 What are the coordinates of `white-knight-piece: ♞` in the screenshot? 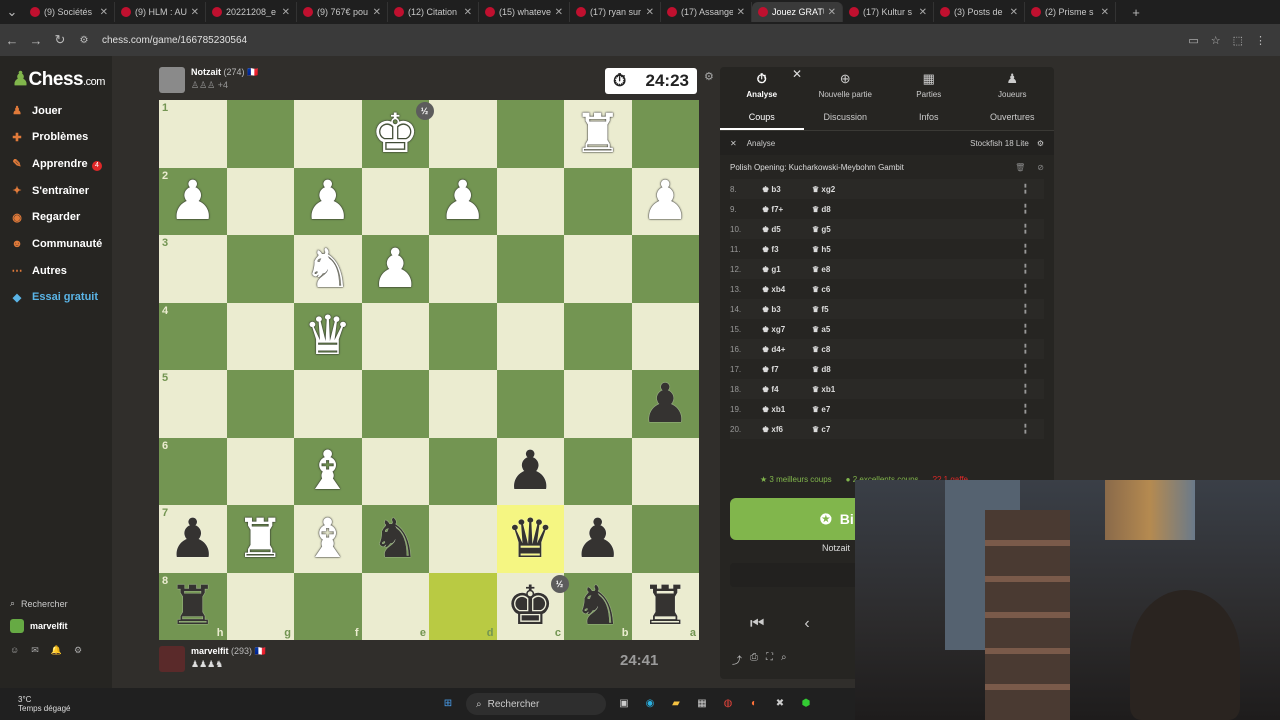 It's located at (328, 269).